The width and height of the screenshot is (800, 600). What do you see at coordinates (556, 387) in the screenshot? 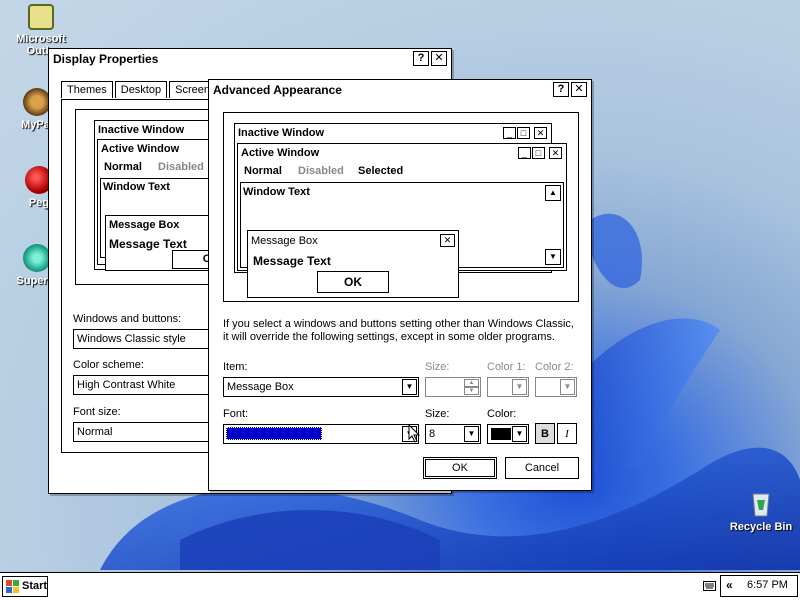
I see `color2-picker: ▼` at bounding box center [556, 387].